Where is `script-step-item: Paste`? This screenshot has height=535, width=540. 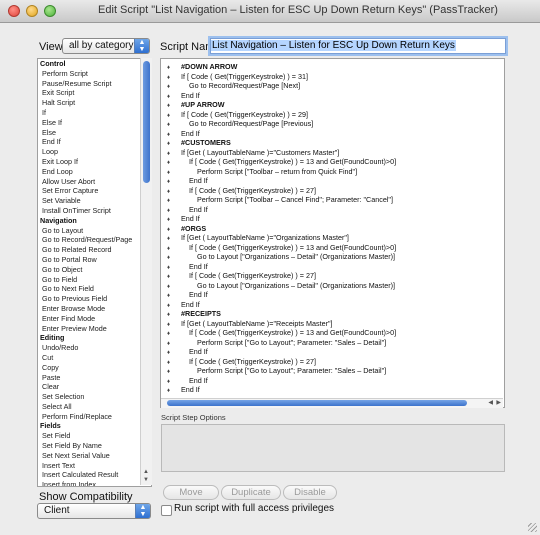
script-step-item: Paste is located at coordinates (94, 378).